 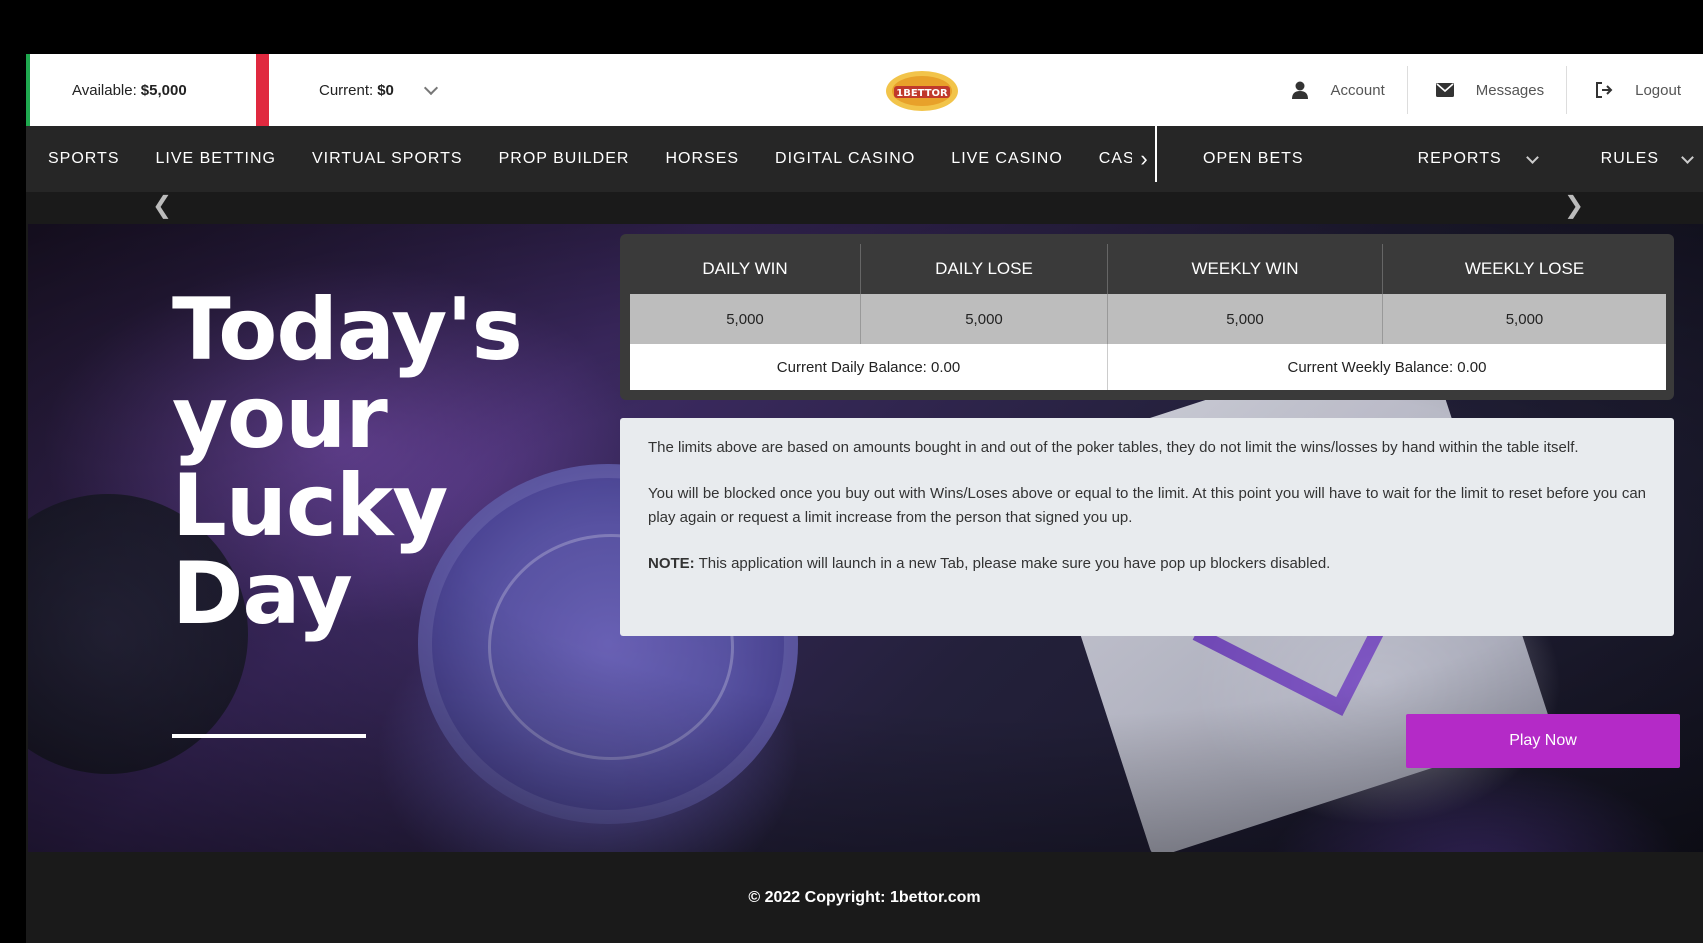 What do you see at coordinates (984, 269) in the screenshot?
I see `header-daily-lose: DAILY LOSE` at bounding box center [984, 269].